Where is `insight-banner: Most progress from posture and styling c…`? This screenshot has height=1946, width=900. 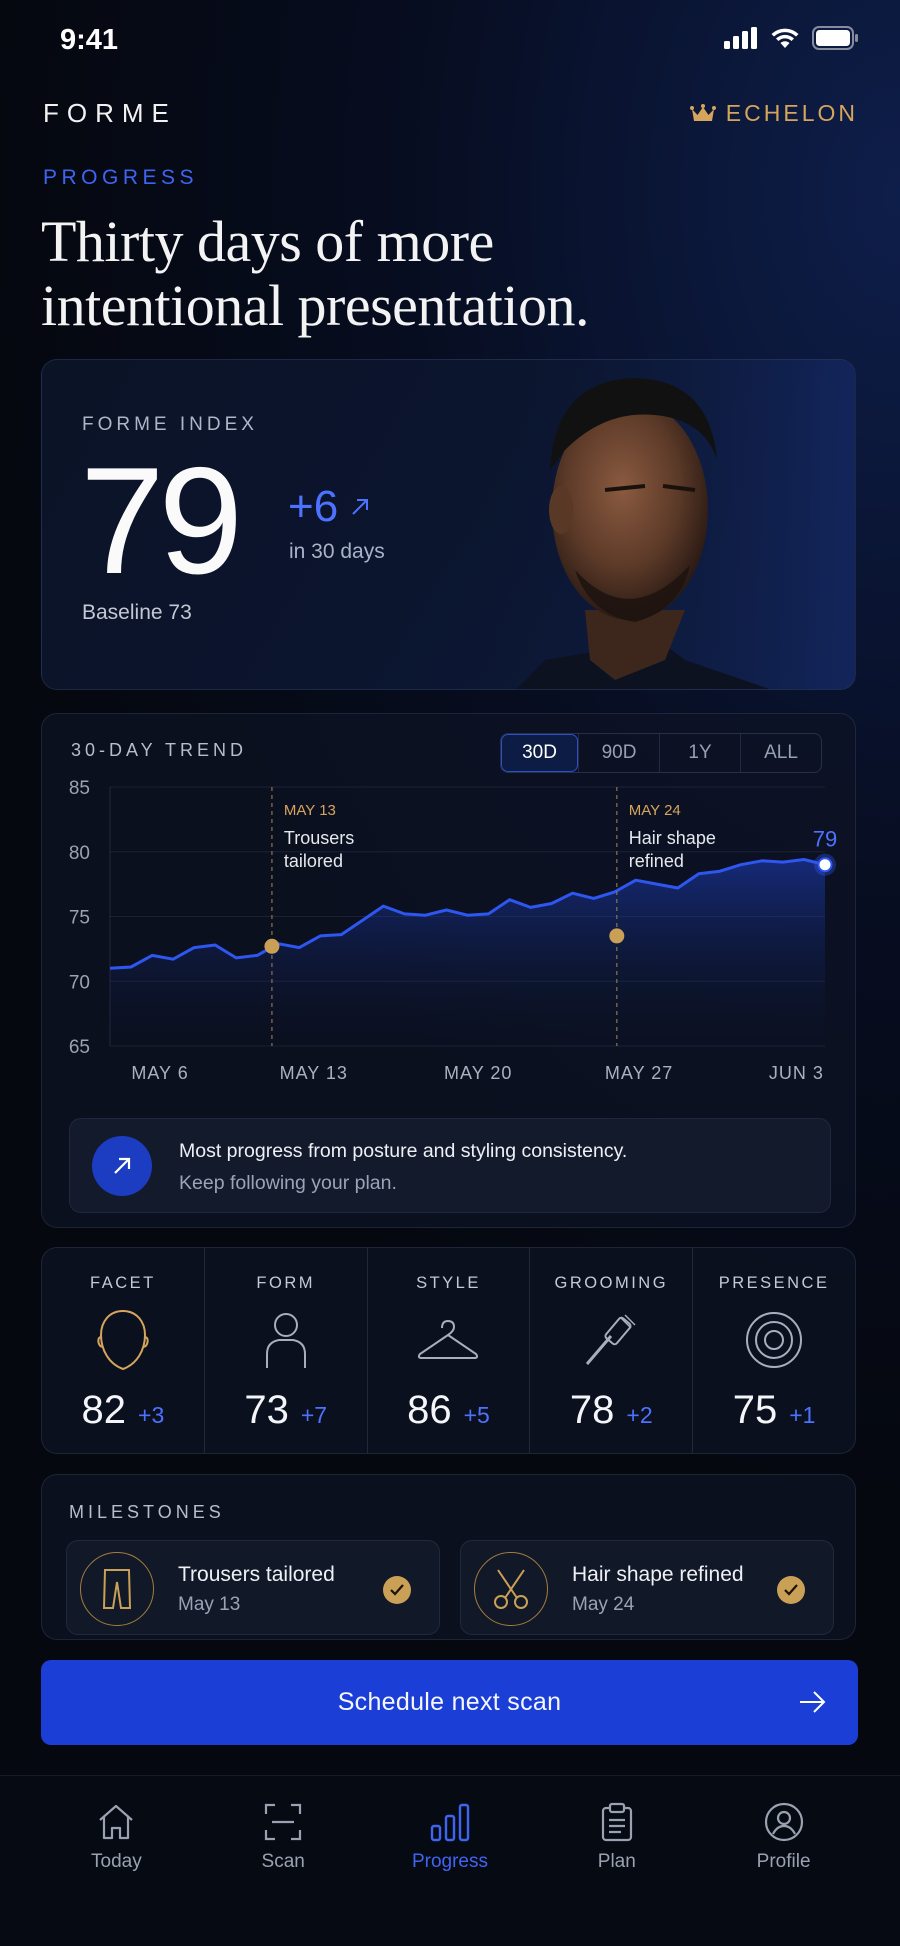 insight-banner: Most progress from posture and styling c… is located at coordinates (450, 1165).